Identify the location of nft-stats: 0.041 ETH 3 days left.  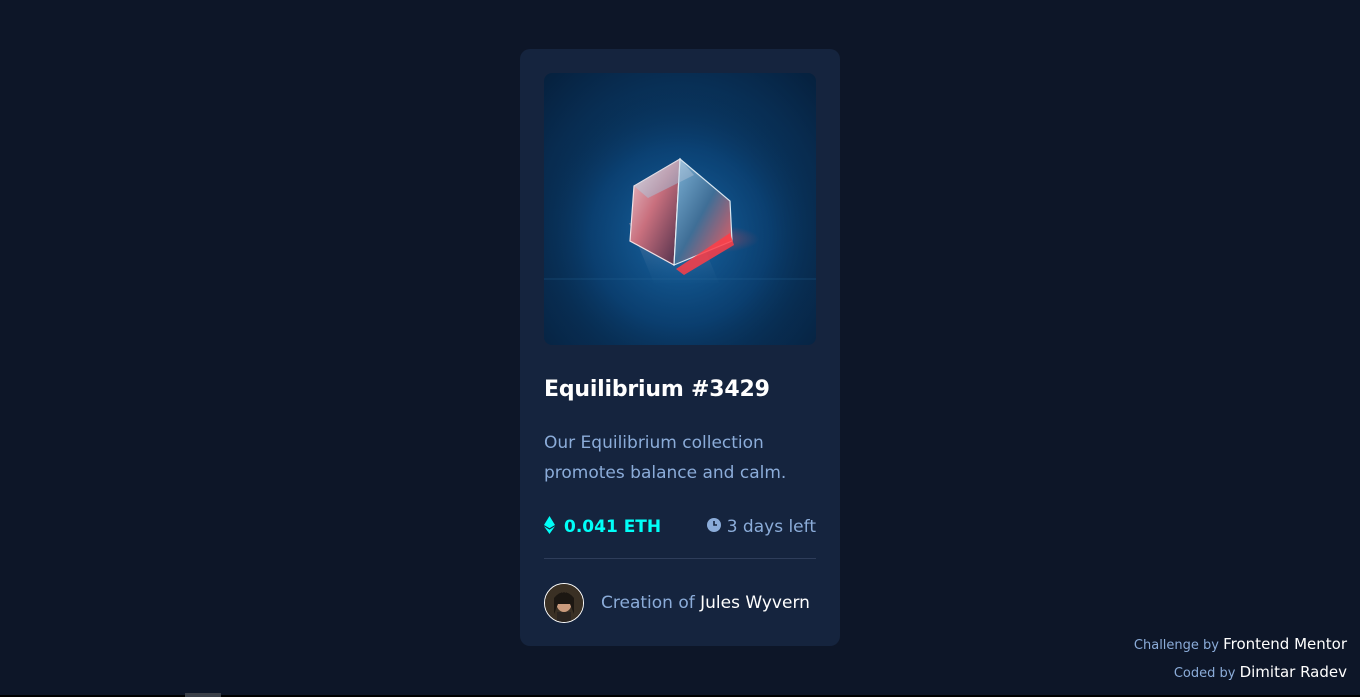
(680, 527).